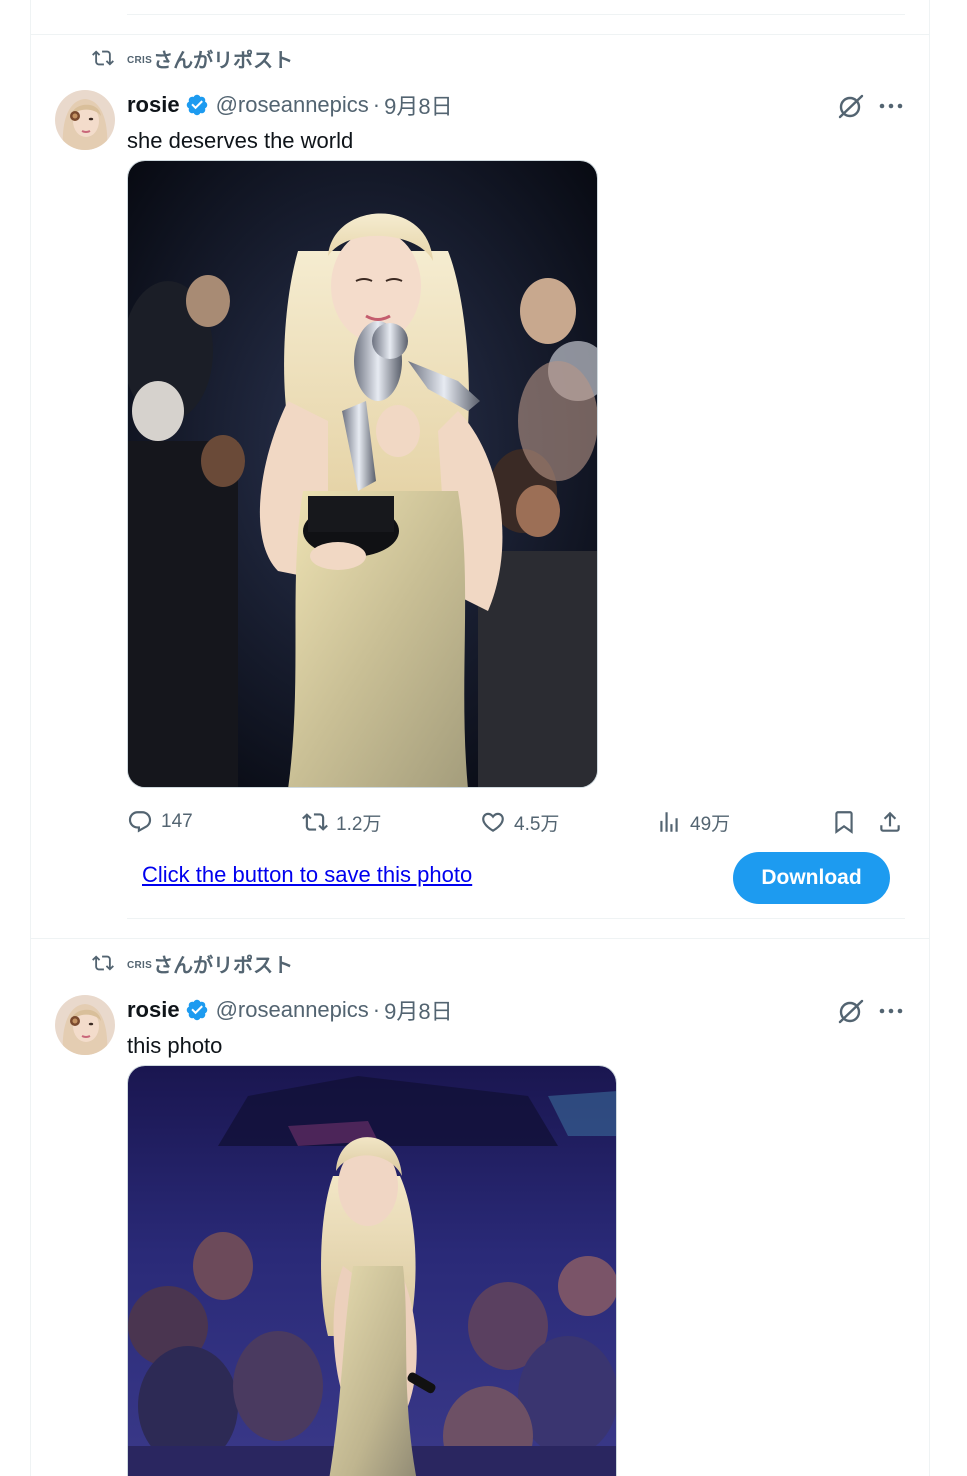  I want to click on tweet-photo, so click(372, 1270).